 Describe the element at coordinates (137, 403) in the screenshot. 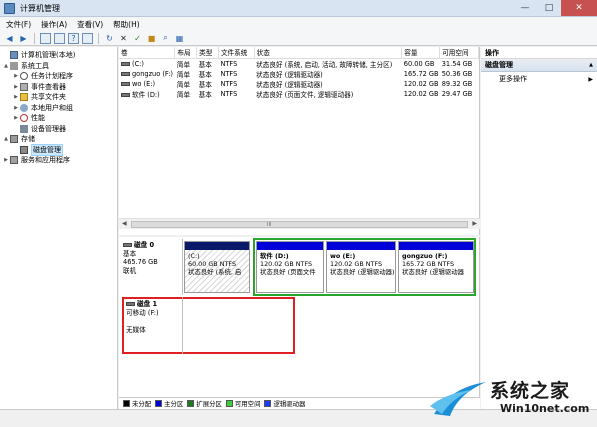

I see `legend-unallocated: 未分配` at that location.